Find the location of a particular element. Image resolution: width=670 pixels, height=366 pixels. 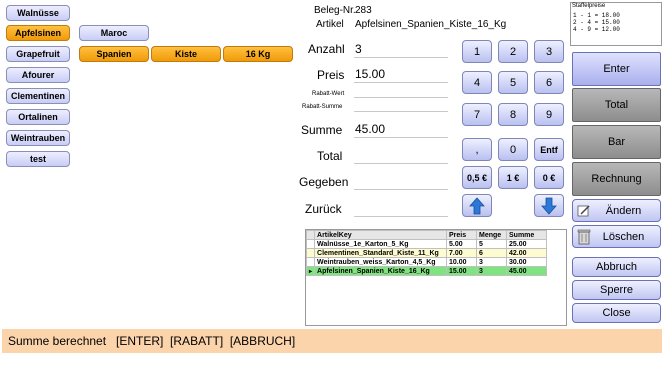

anzahl-field: 3 is located at coordinates (358, 49).